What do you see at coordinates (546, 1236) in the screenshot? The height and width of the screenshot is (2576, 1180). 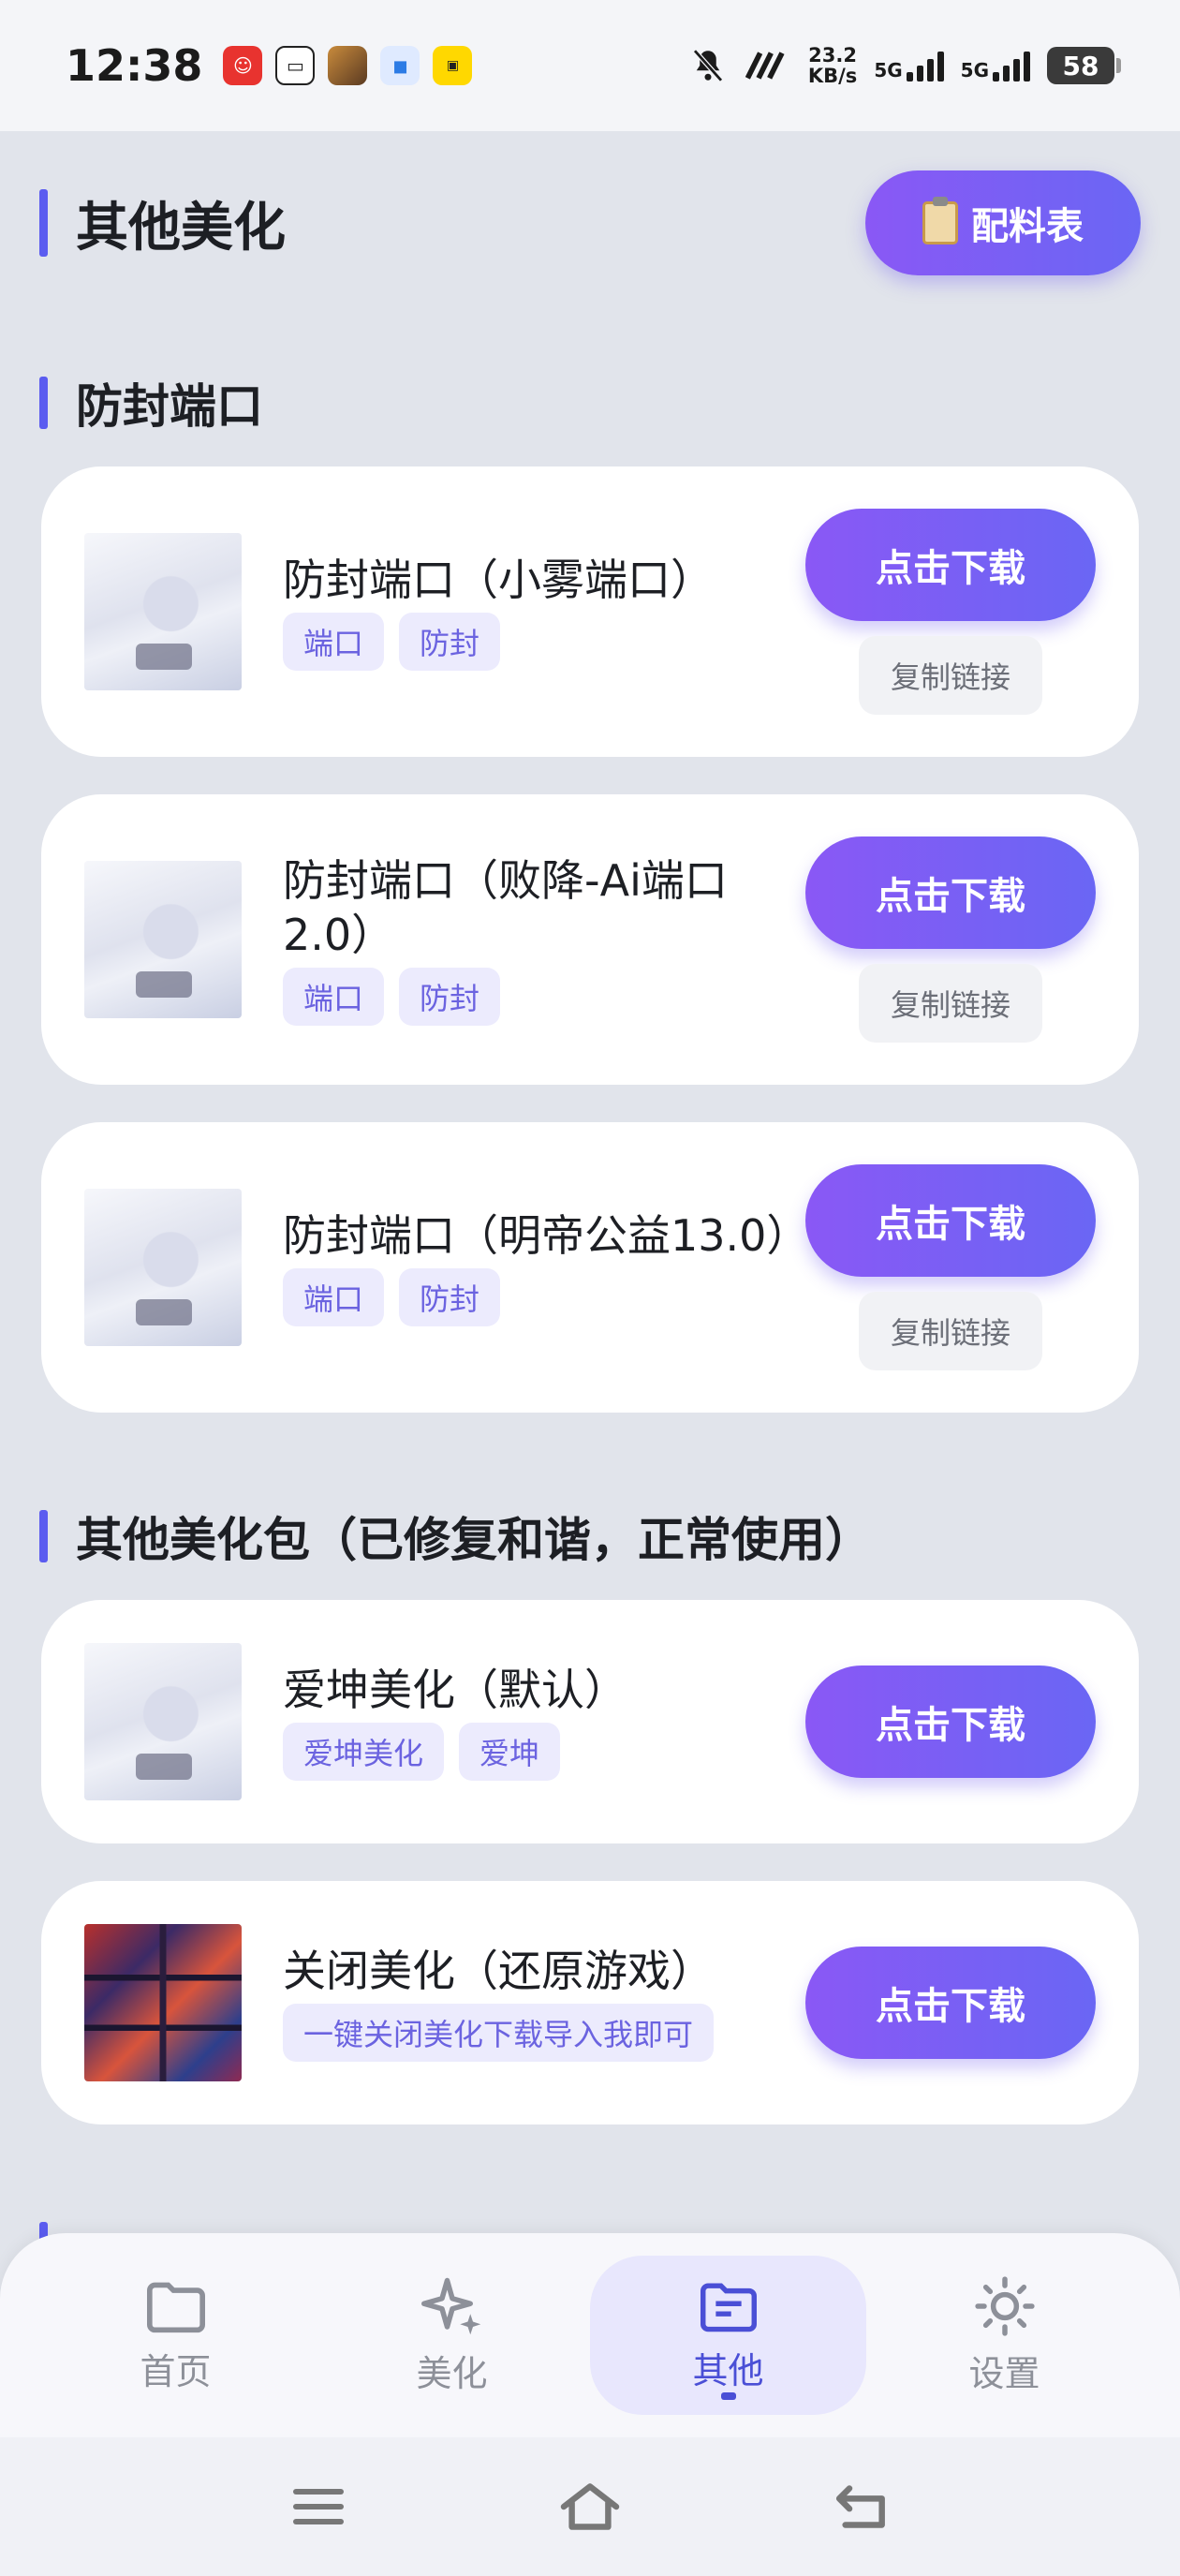 I see `item-title: 防封端口（明帝公益13.0）` at bounding box center [546, 1236].